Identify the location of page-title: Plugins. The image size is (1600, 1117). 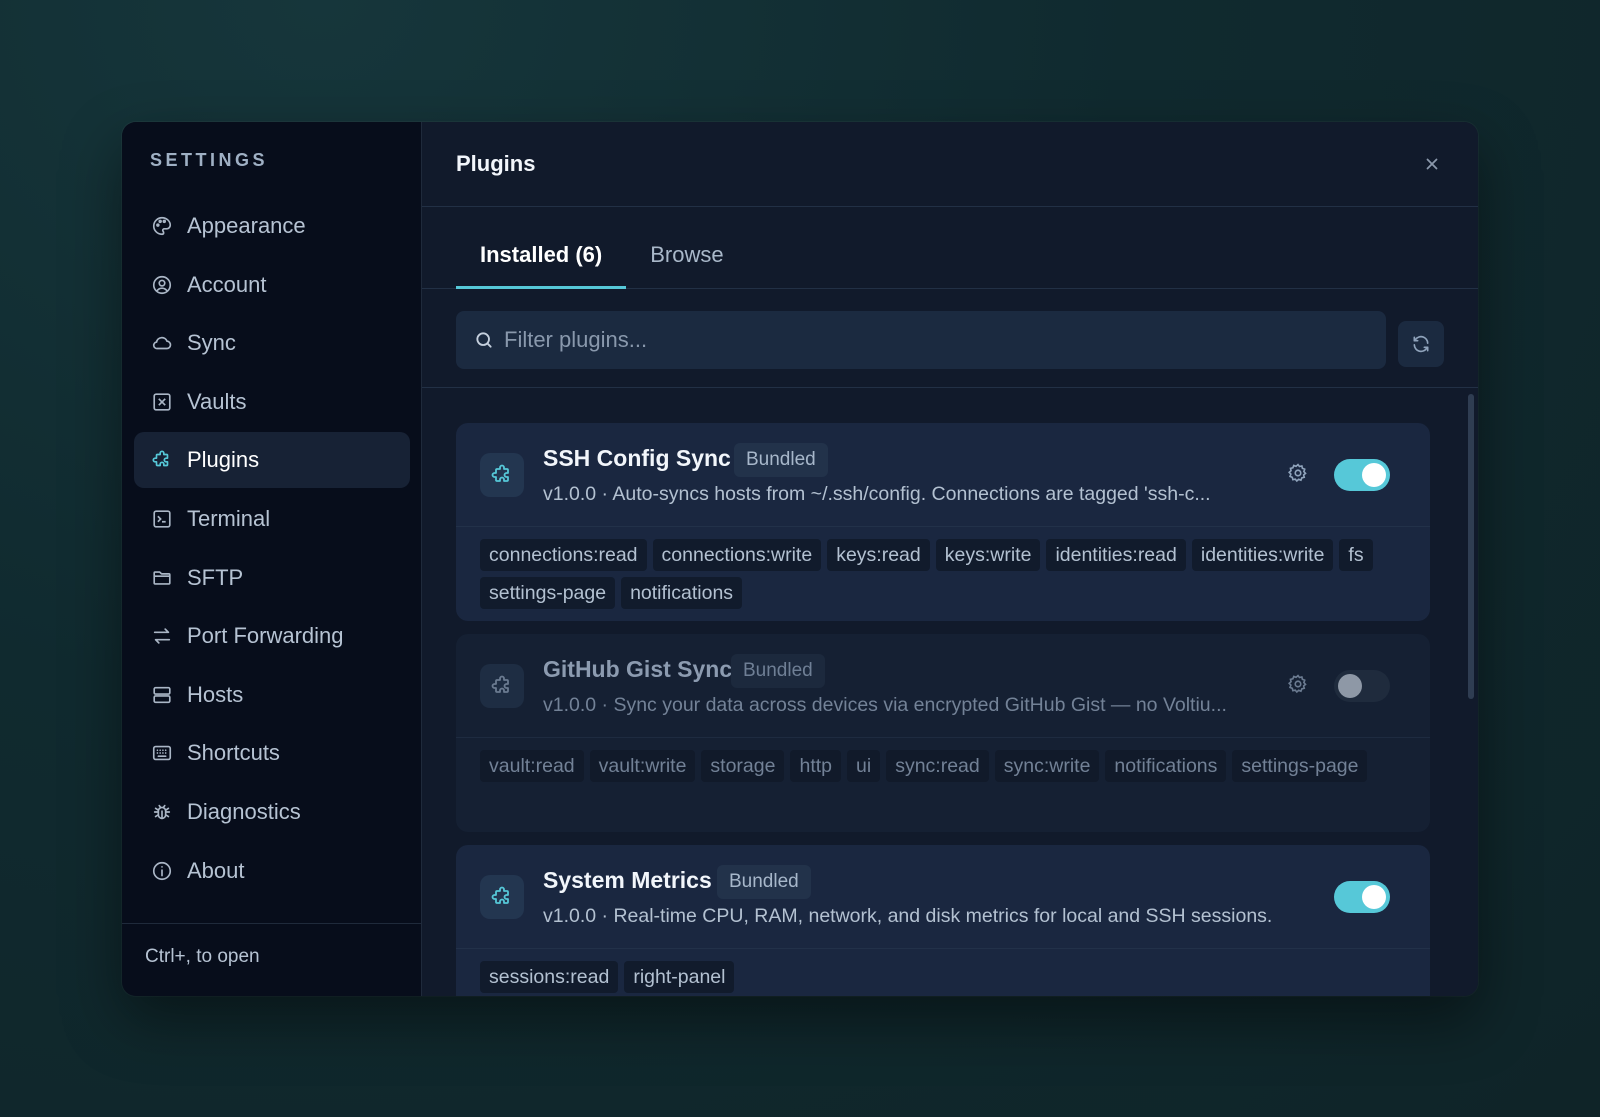
(496, 163).